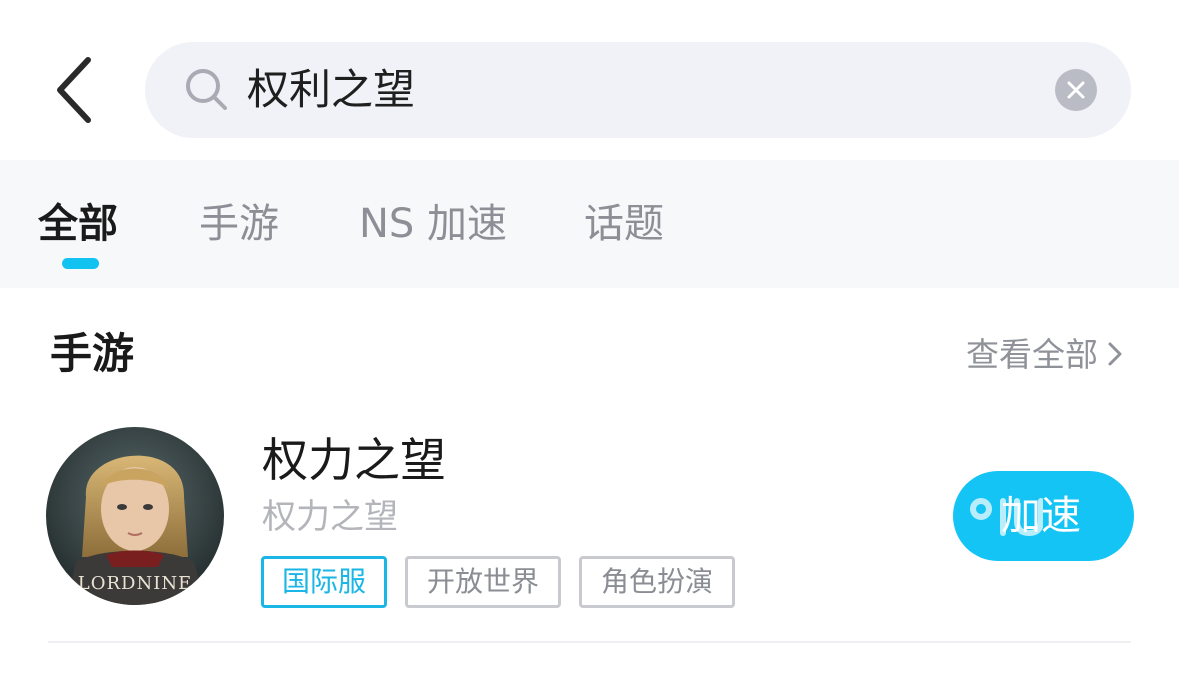 The width and height of the screenshot is (1179, 680). Describe the element at coordinates (239, 224) in the screenshot. I see `tab-mobile-games: 手游` at that location.